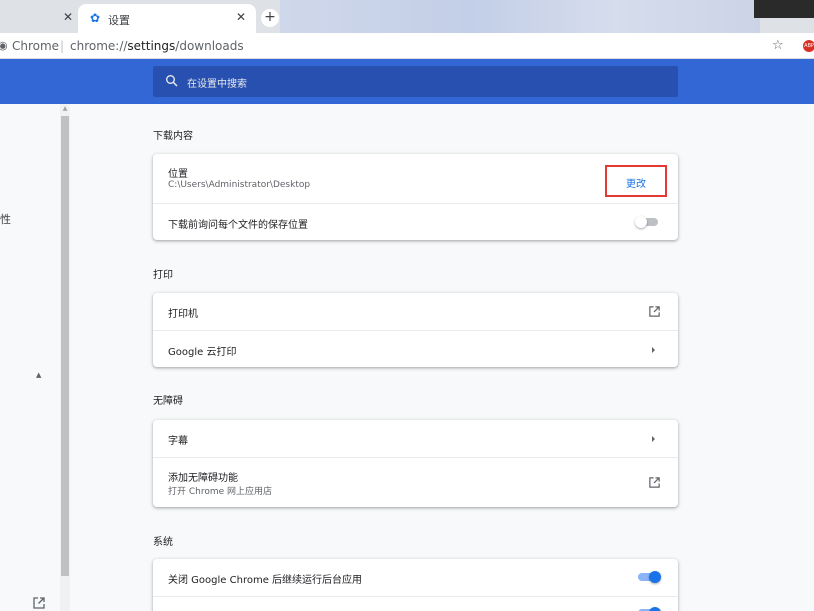 Image resolution: width=814 pixels, height=611 pixels. Describe the element at coordinates (178, 174) in the screenshot. I see `location-label: 位置` at that location.